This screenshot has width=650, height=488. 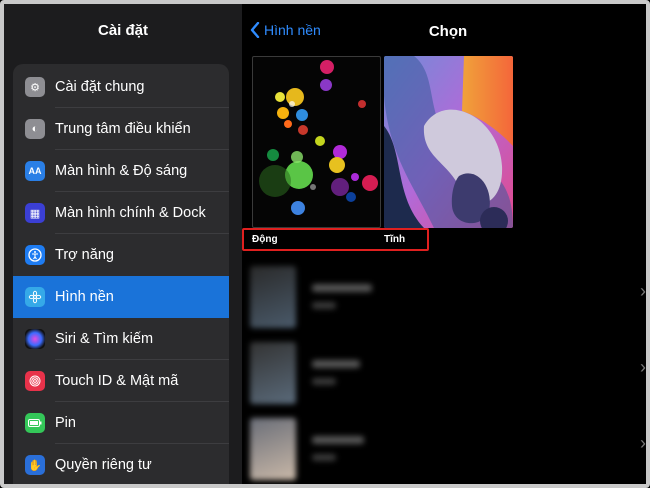 What do you see at coordinates (35, 87) in the screenshot?
I see `gear-icon: ⚙` at bounding box center [35, 87].